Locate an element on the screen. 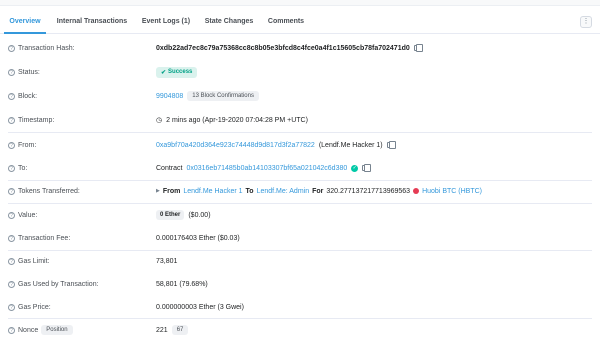 The height and width of the screenshot is (347, 600). label-gas-limit: ? Gas Limit: is located at coordinates (29, 261).